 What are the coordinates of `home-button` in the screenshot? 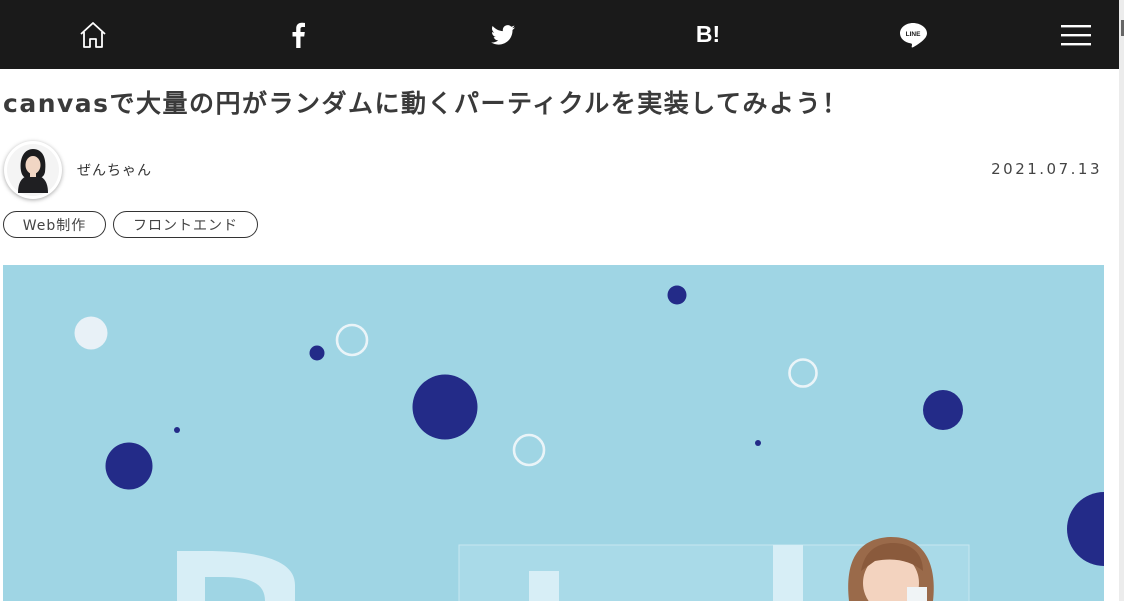 It's located at (93, 34).